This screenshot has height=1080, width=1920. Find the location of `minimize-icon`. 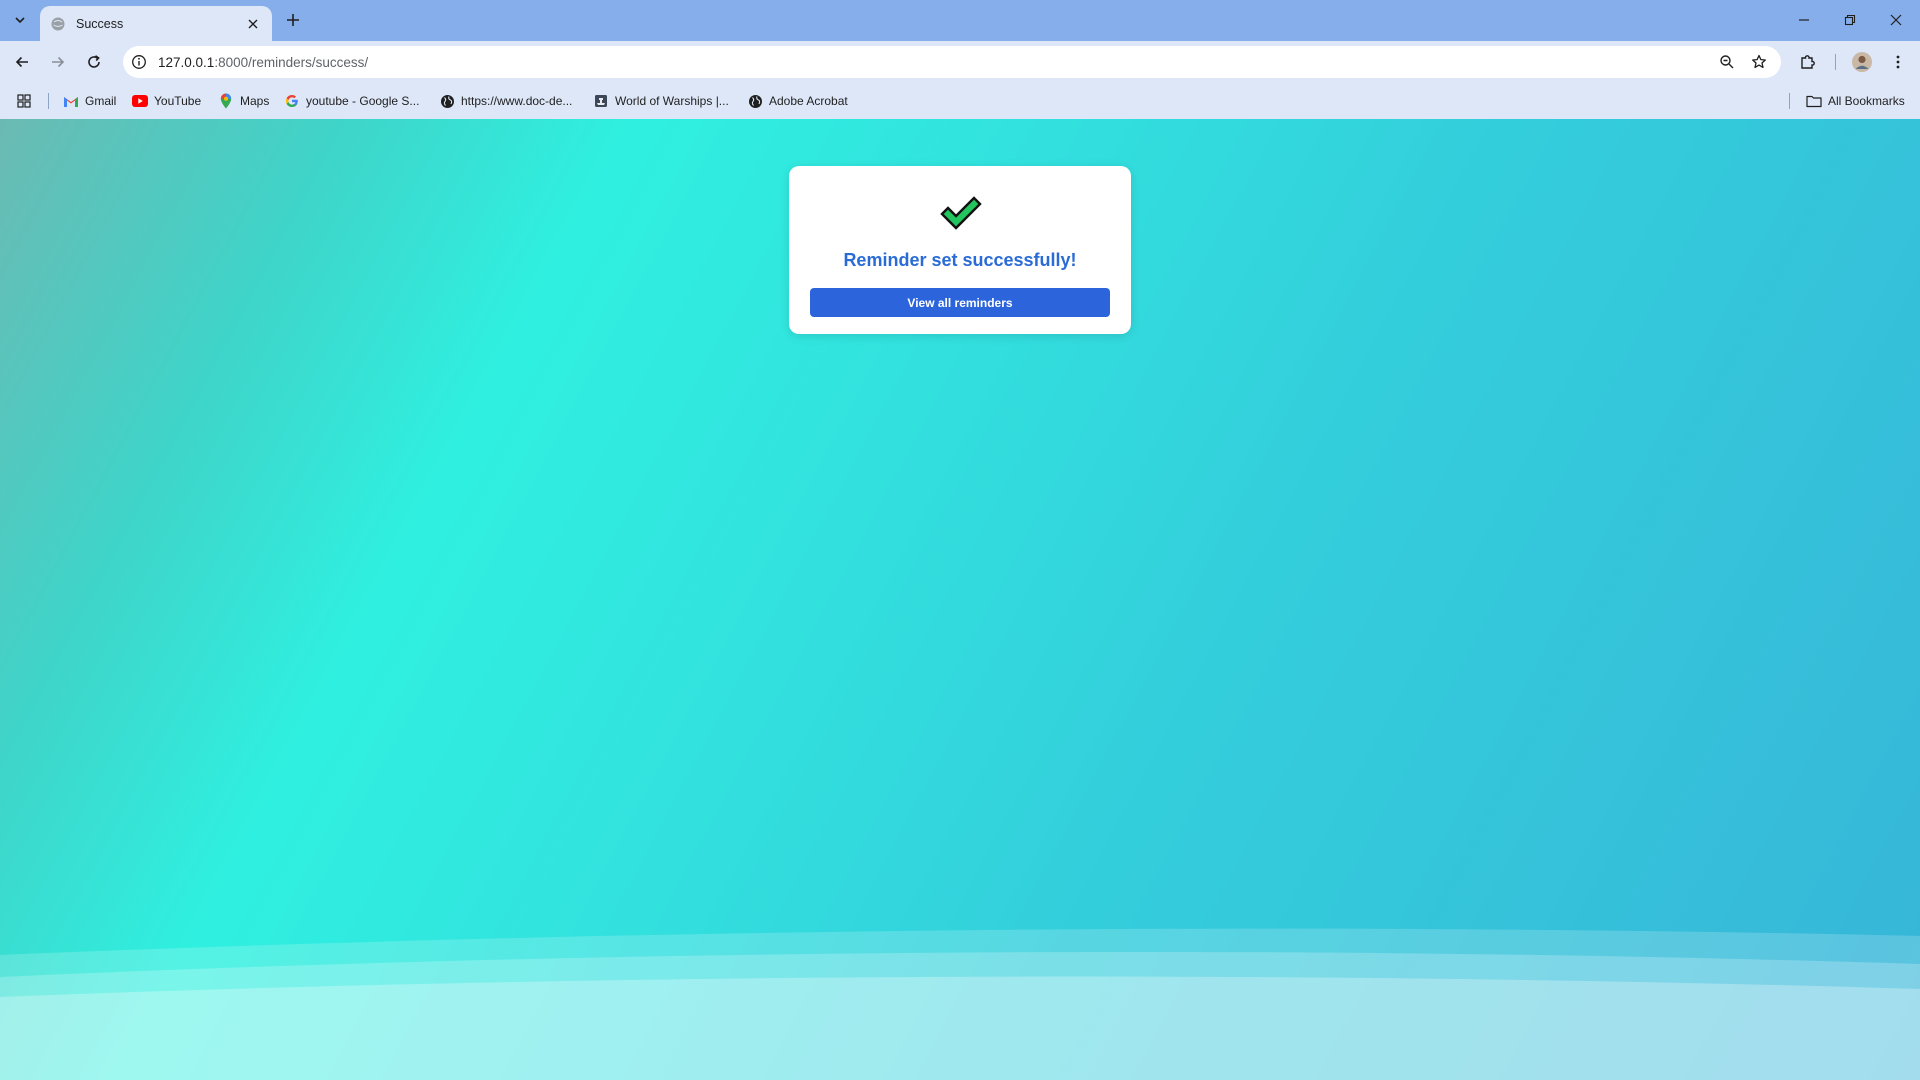

minimize-icon is located at coordinates (1804, 20).